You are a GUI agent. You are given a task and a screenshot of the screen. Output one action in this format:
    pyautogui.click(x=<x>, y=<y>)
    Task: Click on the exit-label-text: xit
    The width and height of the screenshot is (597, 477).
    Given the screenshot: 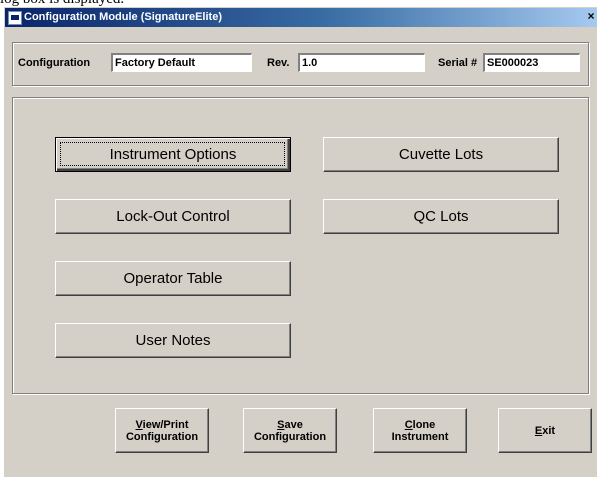 What is the action you would take?
    pyautogui.click(x=549, y=430)
    